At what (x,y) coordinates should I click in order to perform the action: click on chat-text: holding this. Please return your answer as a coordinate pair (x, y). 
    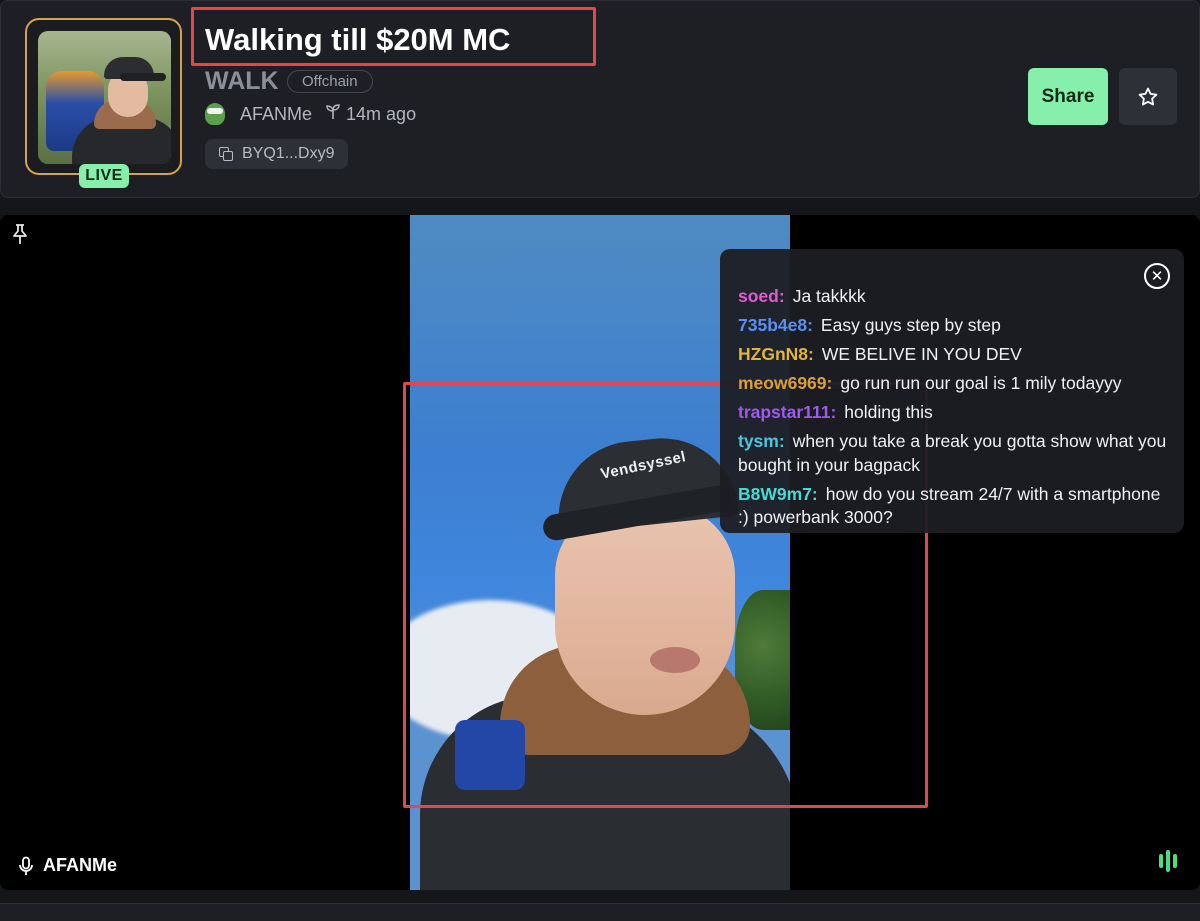
    Looking at the image, I should click on (888, 412).